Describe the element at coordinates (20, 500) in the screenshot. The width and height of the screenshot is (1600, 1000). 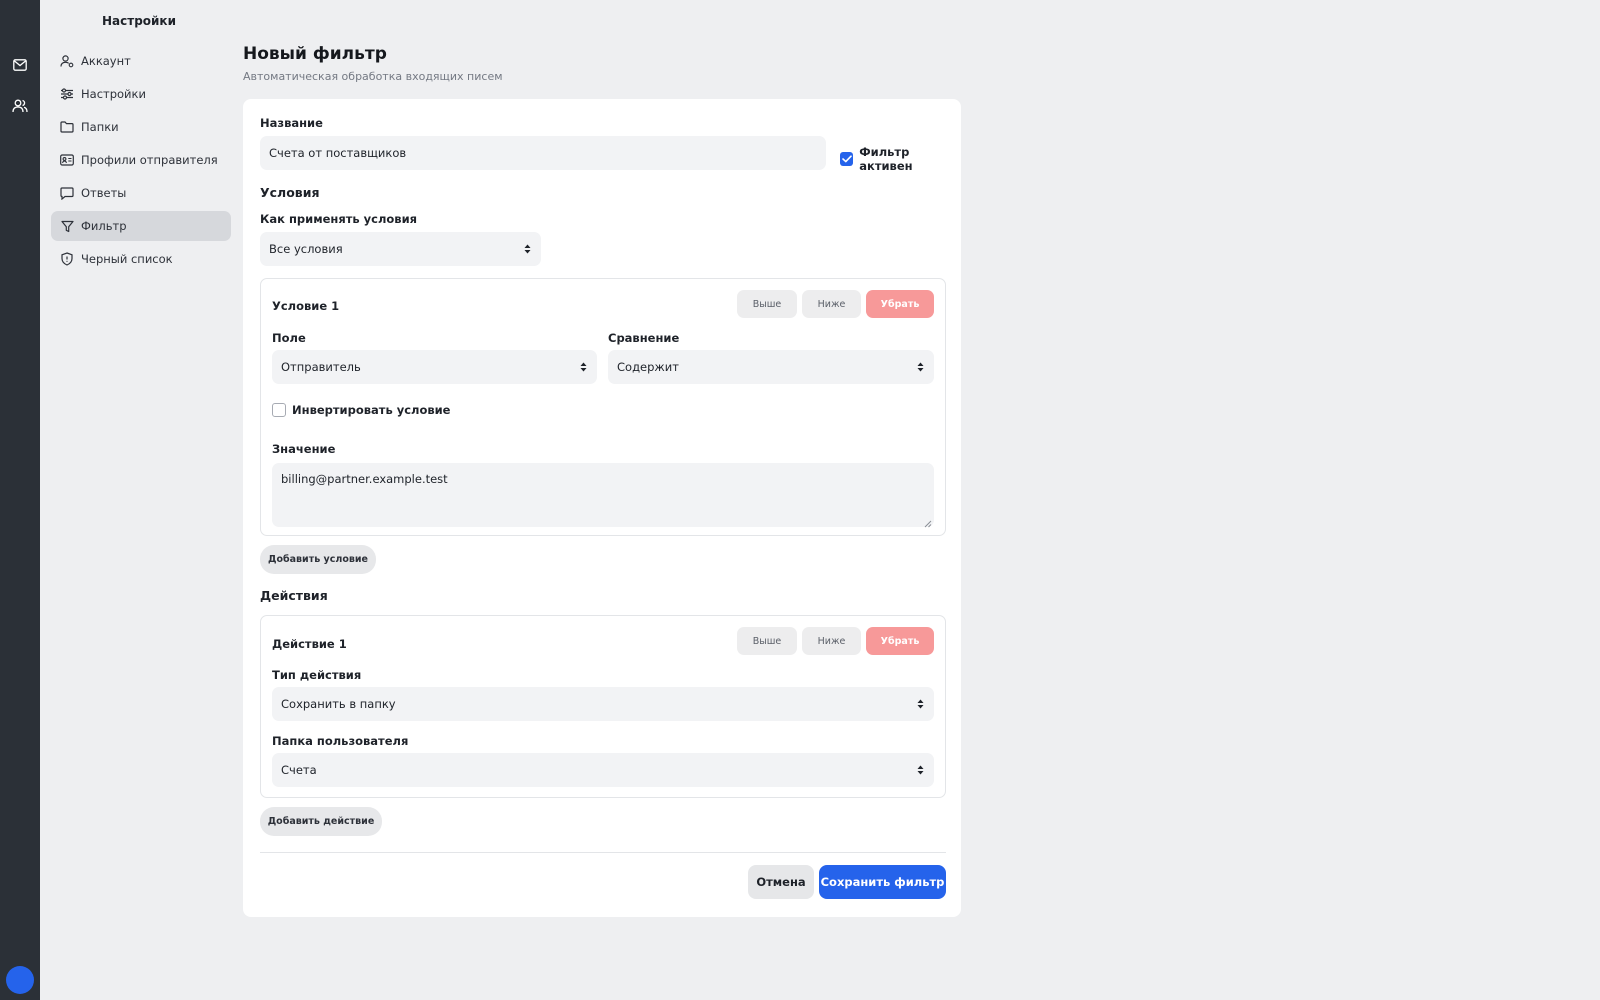
I see `app-rail` at that location.